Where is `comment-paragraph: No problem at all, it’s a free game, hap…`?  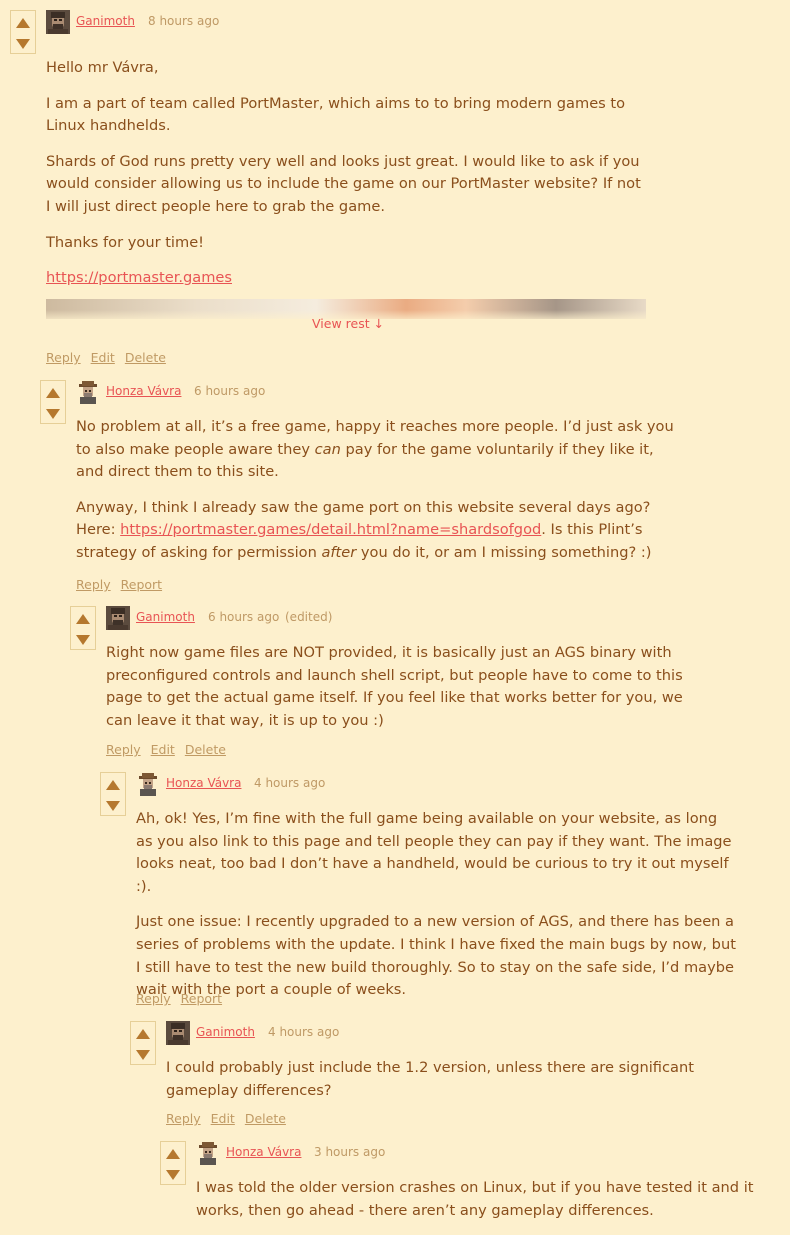
comment-paragraph: No problem at all, it’s a free game, hap… is located at coordinates (376, 450).